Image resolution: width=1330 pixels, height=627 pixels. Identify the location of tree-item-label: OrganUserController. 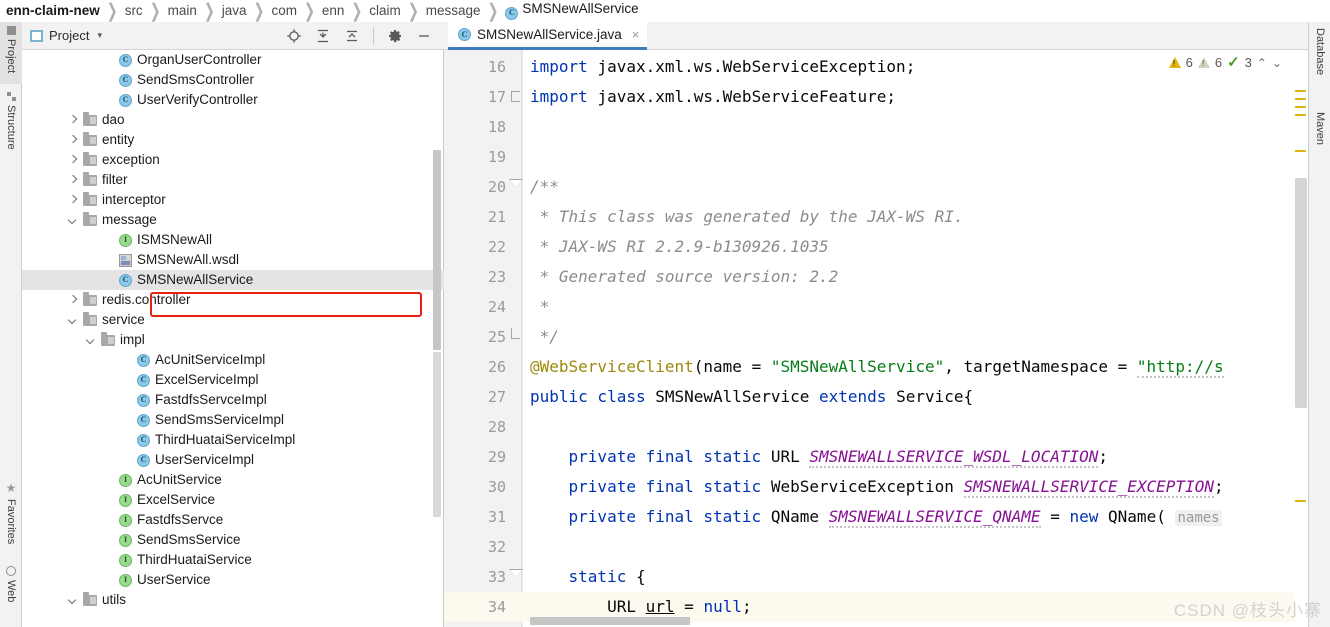
(199, 59).